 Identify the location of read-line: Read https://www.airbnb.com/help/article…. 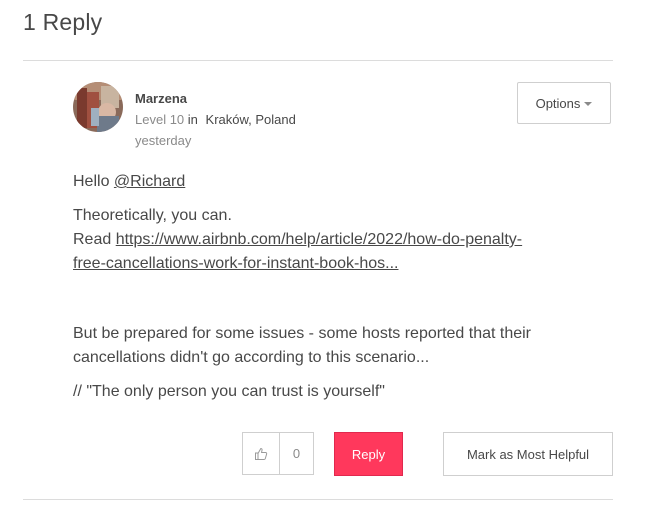
(343, 252).